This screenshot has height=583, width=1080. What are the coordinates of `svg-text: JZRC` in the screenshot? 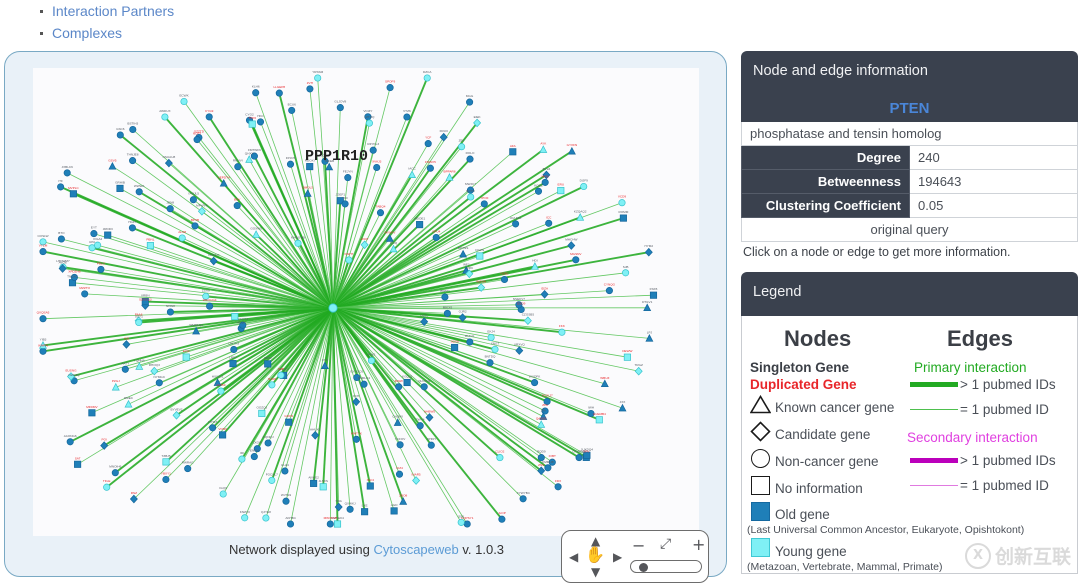 It's located at (469, 268).